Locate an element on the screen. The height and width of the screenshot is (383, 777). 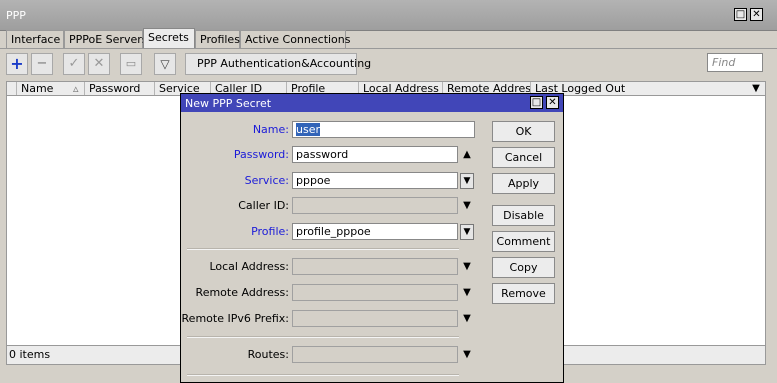
remote-ipv6-prefix-dropdown-icon: ▼ is located at coordinates (467, 319).